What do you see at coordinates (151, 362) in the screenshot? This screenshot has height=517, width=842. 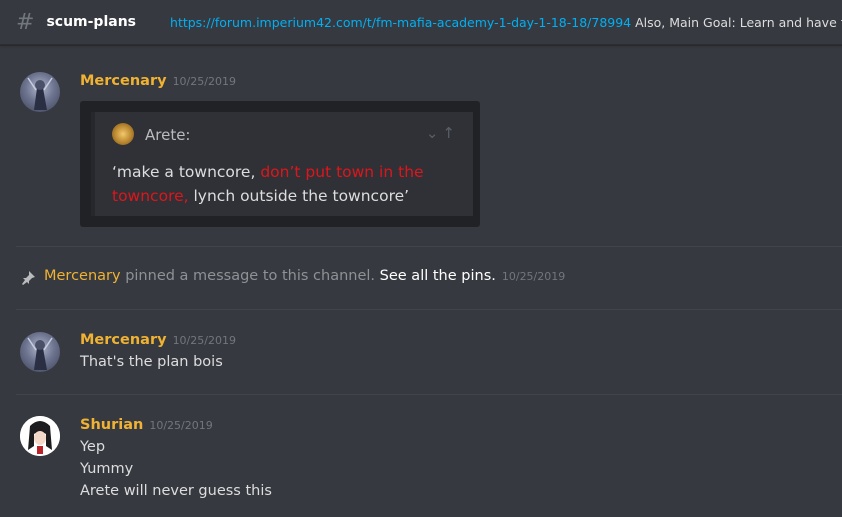 I see `message-text: That's the plan bois` at bounding box center [151, 362].